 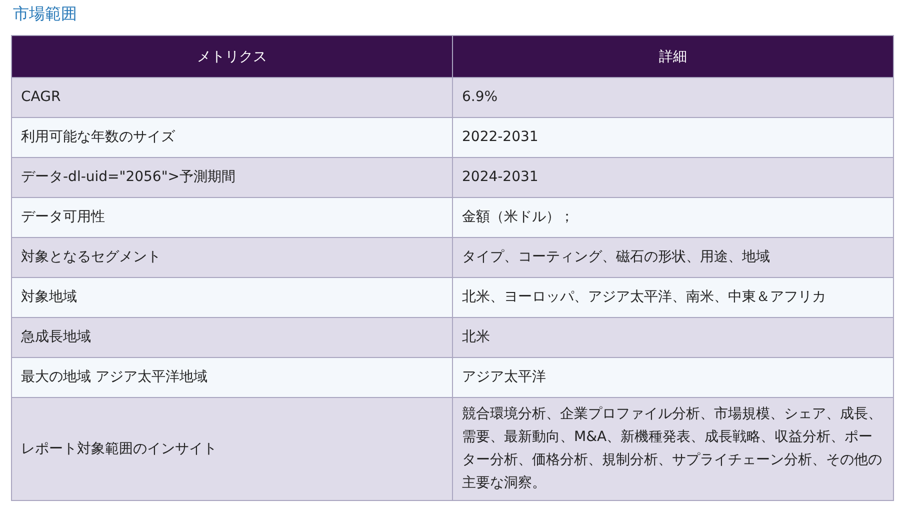 What do you see at coordinates (45, 14) in the screenshot?
I see `section-heading: 市場範囲` at bounding box center [45, 14].